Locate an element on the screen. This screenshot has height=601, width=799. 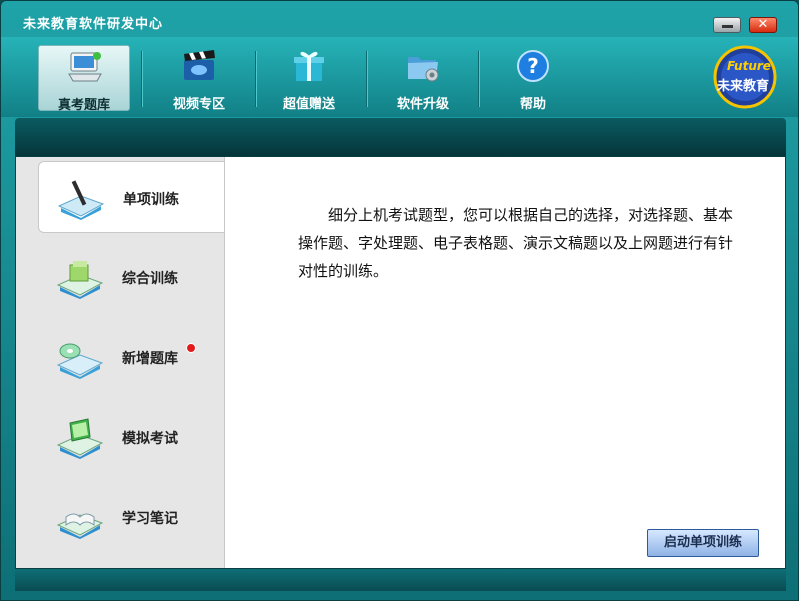
tool-gift: 超值赠送 is located at coordinates (309, 78).